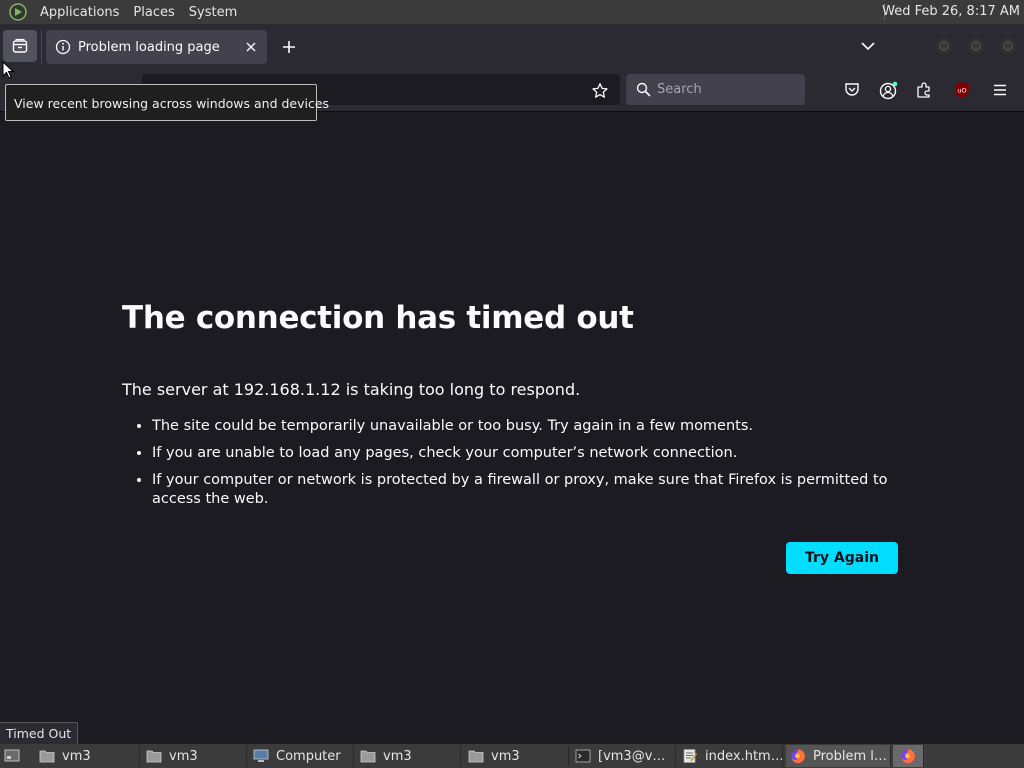 The height and width of the screenshot is (768, 1024). What do you see at coordinates (213, 12) in the screenshot?
I see `system-menu: System` at bounding box center [213, 12].